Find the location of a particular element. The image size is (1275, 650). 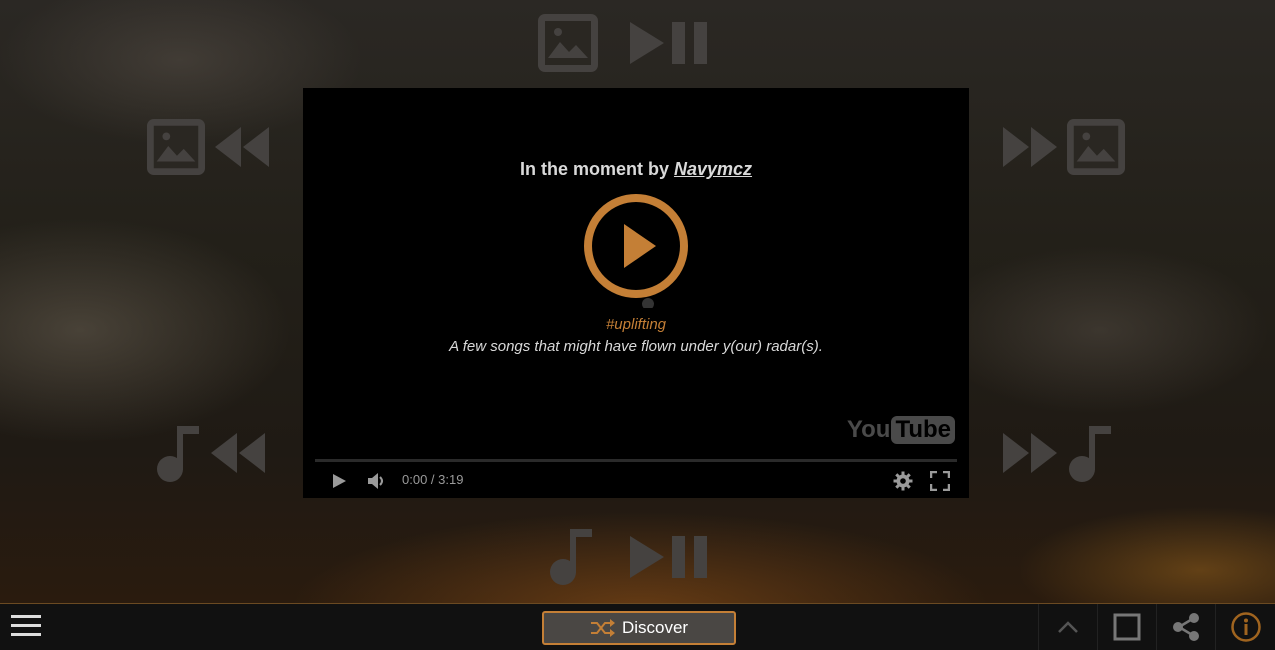

title-prefix: In the moment by is located at coordinates (596, 169).